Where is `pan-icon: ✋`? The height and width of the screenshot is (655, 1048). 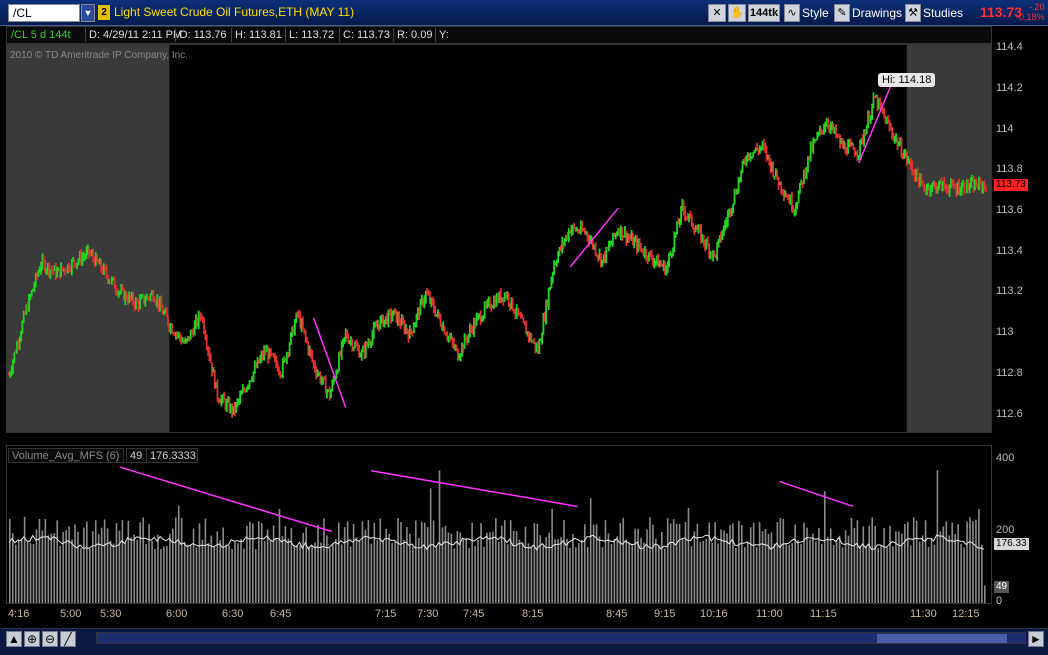
pan-icon: ✋ is located at coordinates (737, 13).